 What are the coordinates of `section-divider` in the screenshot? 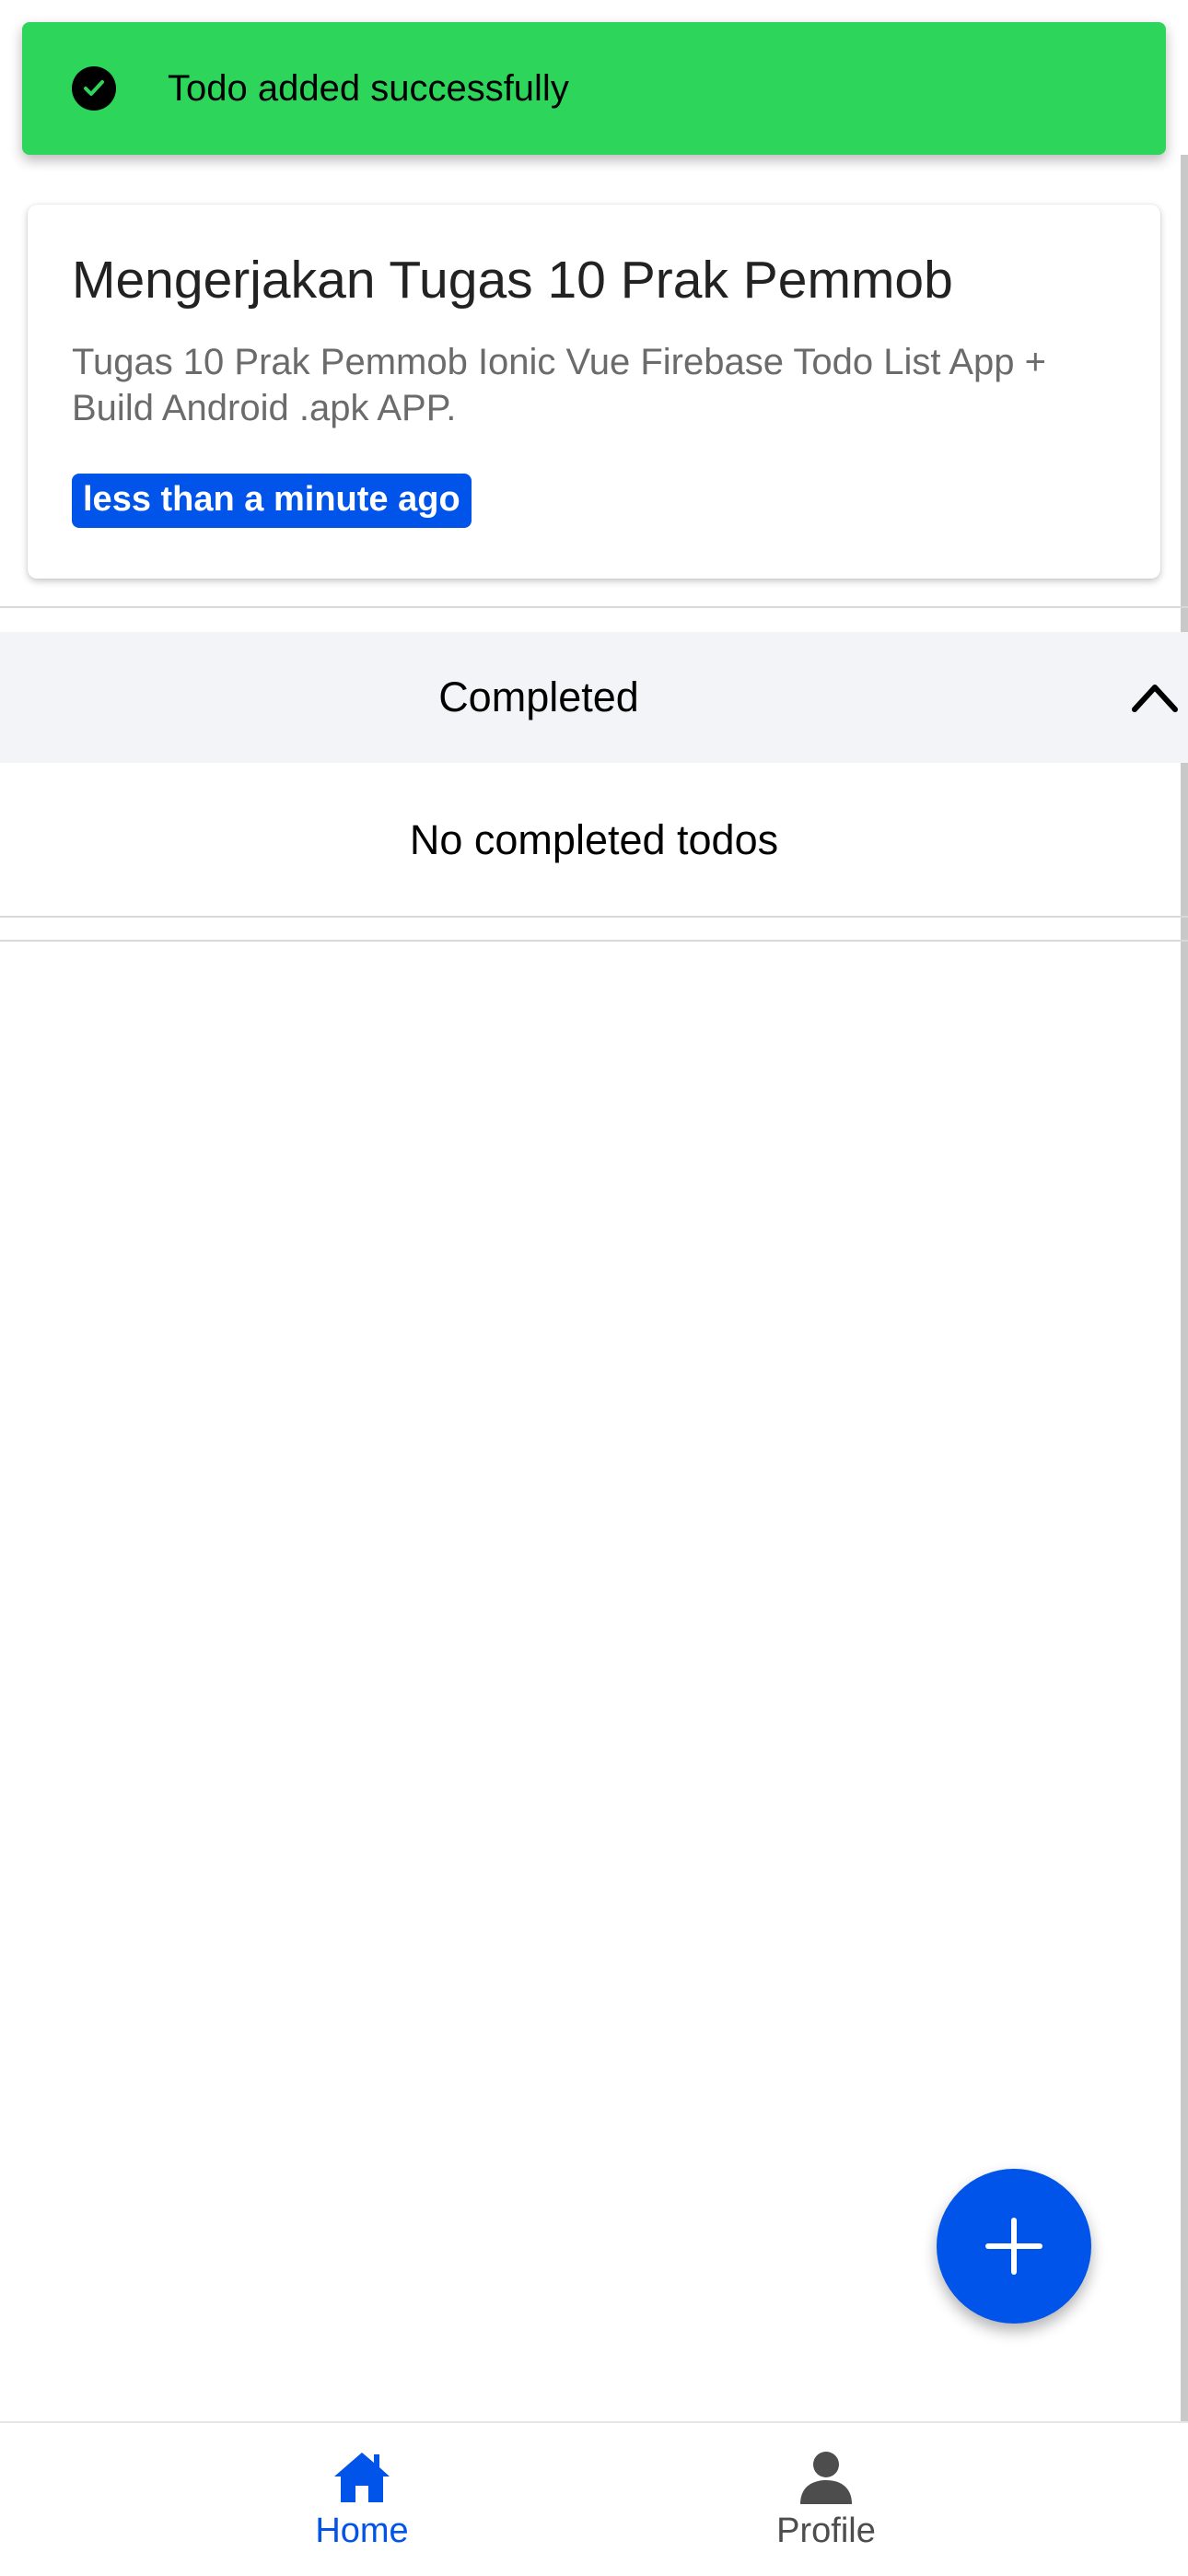 It's located at (594, 941).